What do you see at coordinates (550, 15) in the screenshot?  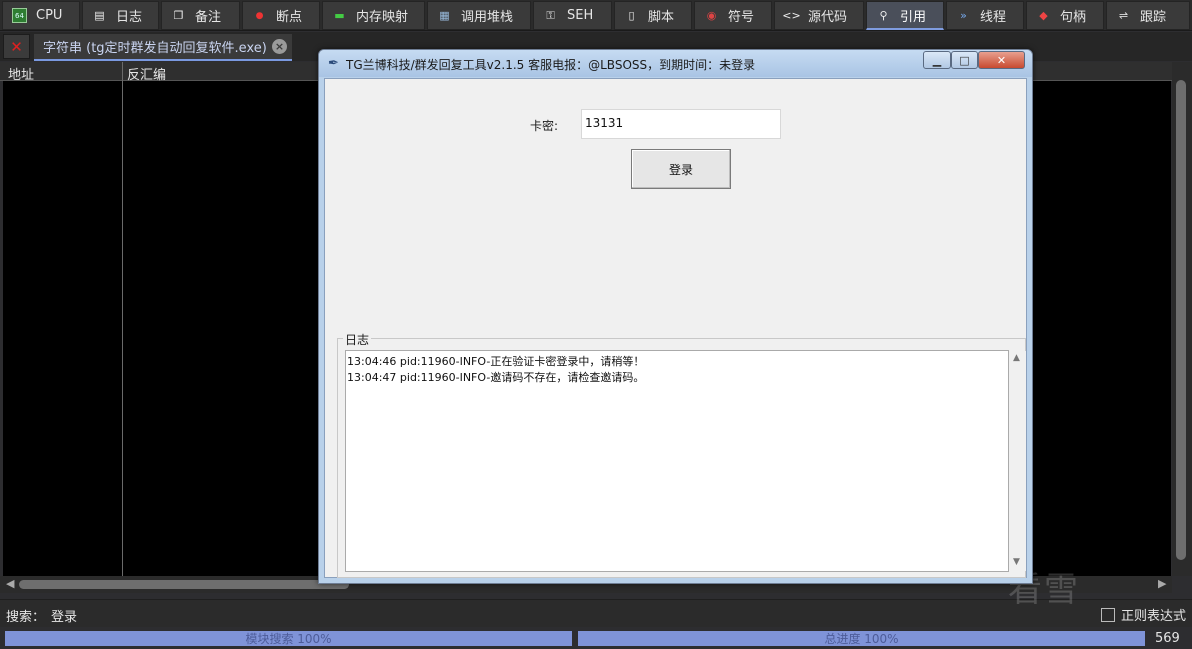 I see `seh-icon: ⚿` at bounding box center [550, 15].